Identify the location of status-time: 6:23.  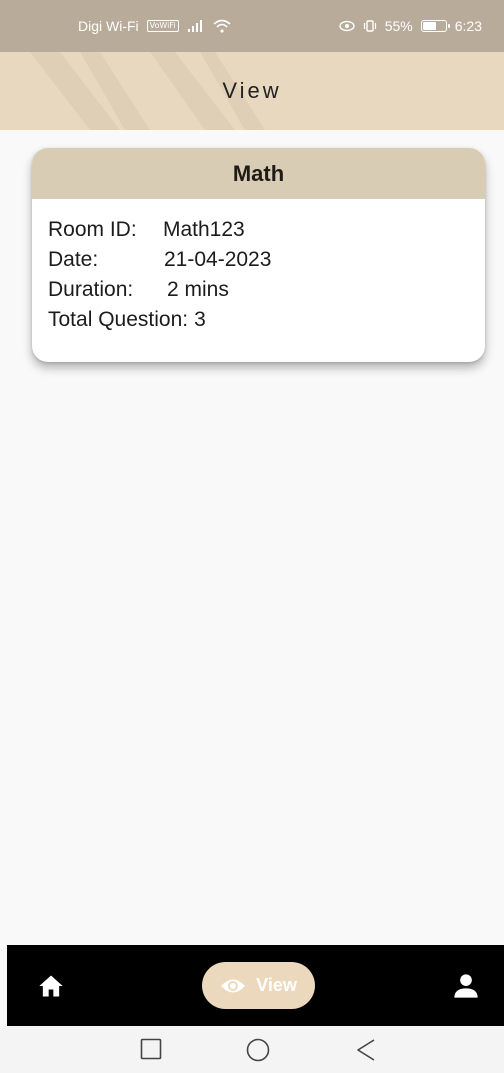
(468, 26).